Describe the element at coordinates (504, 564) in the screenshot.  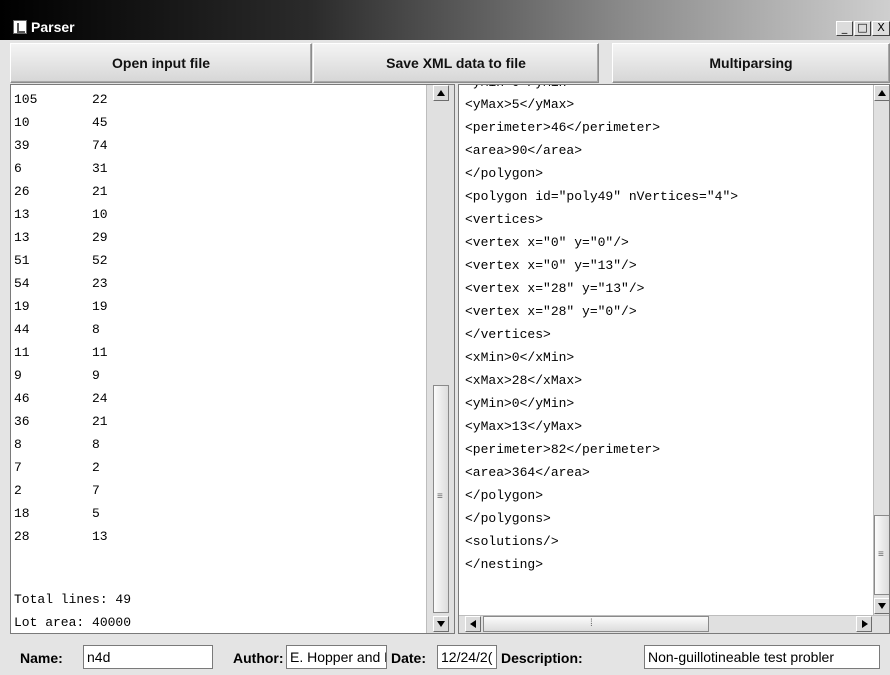
I see `xml-line: </nesting>` at that location.